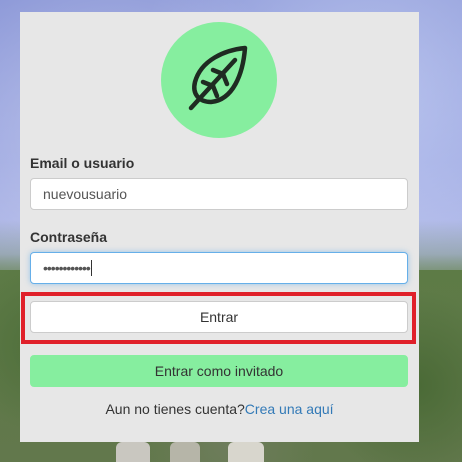 The width and height of the screenshot is (462, 462). Describe the element at coordinates (82, 163) in the screenshot. I see `email-label: Email o usuario` at that location.